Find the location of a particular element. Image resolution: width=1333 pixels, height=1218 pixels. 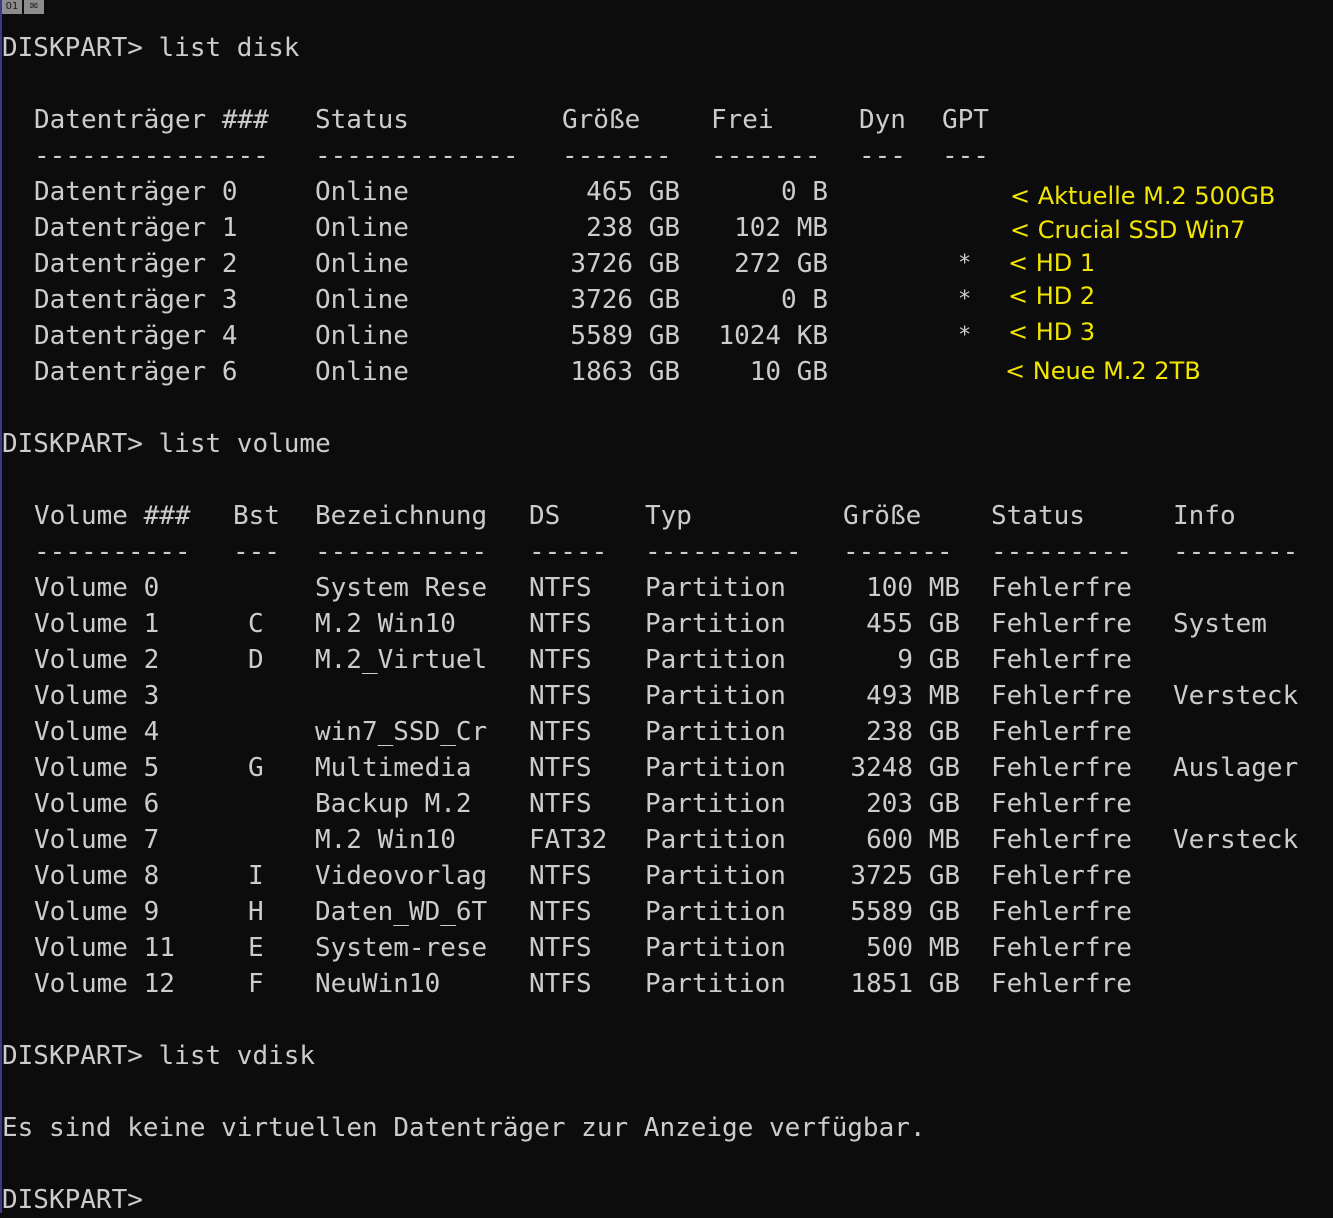

prompt-list-volume: DISKPART> list volume is located at coordinates (166, 444).